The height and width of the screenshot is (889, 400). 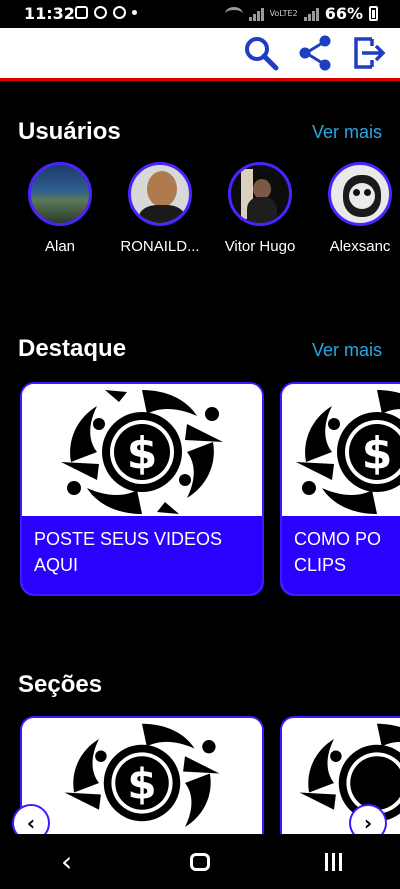 I want to click on chevron-left-icon: ‹, so click(x=31, y=823).